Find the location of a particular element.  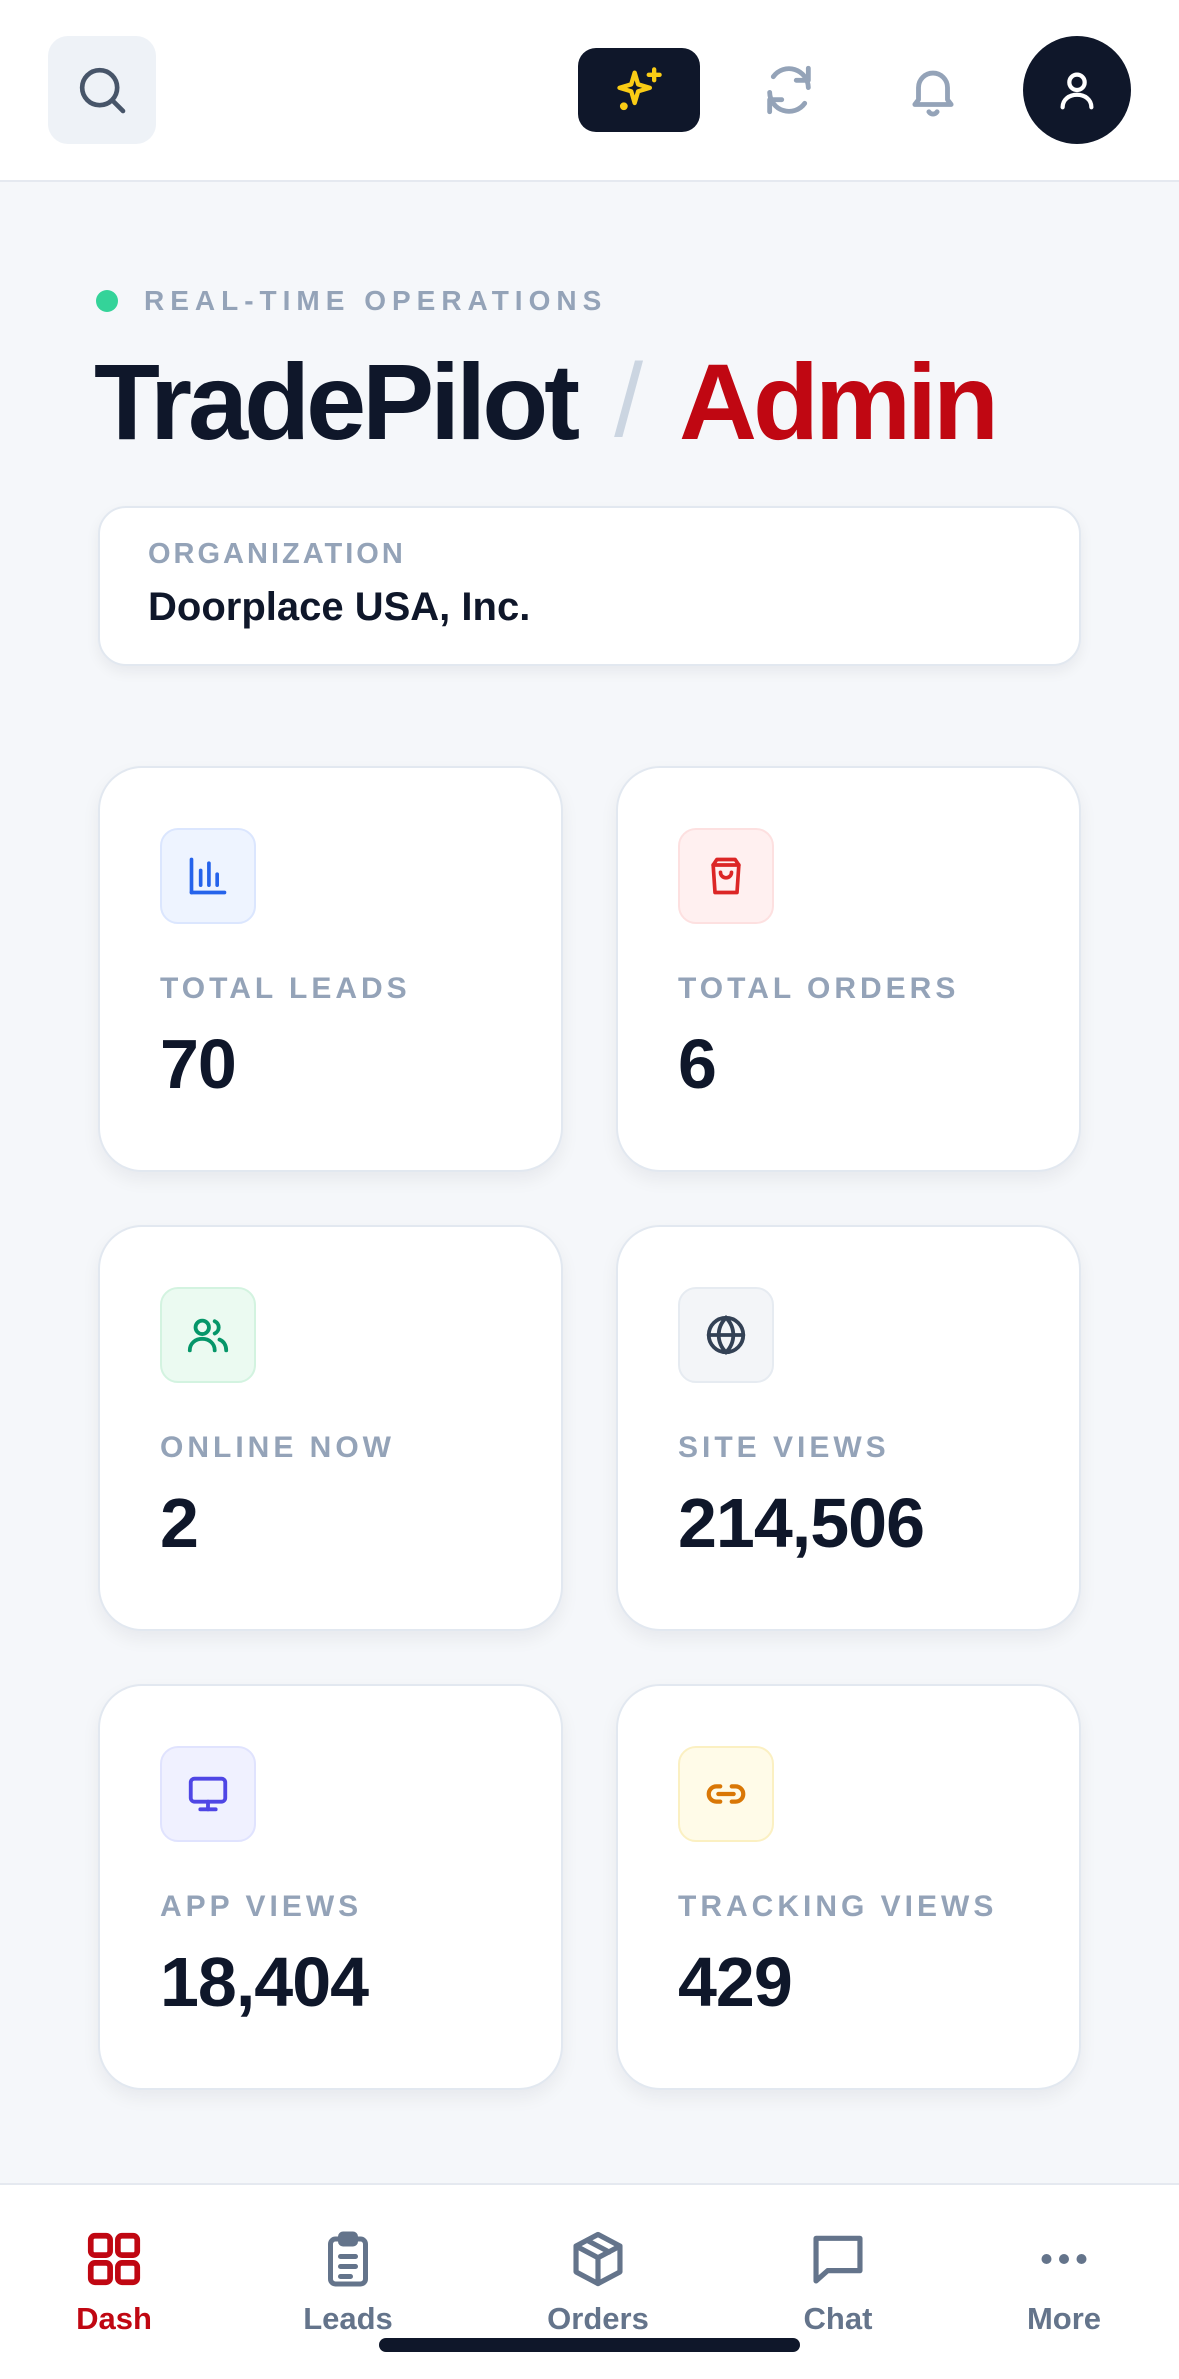

package-icon is located at coordinates (598, 2259).